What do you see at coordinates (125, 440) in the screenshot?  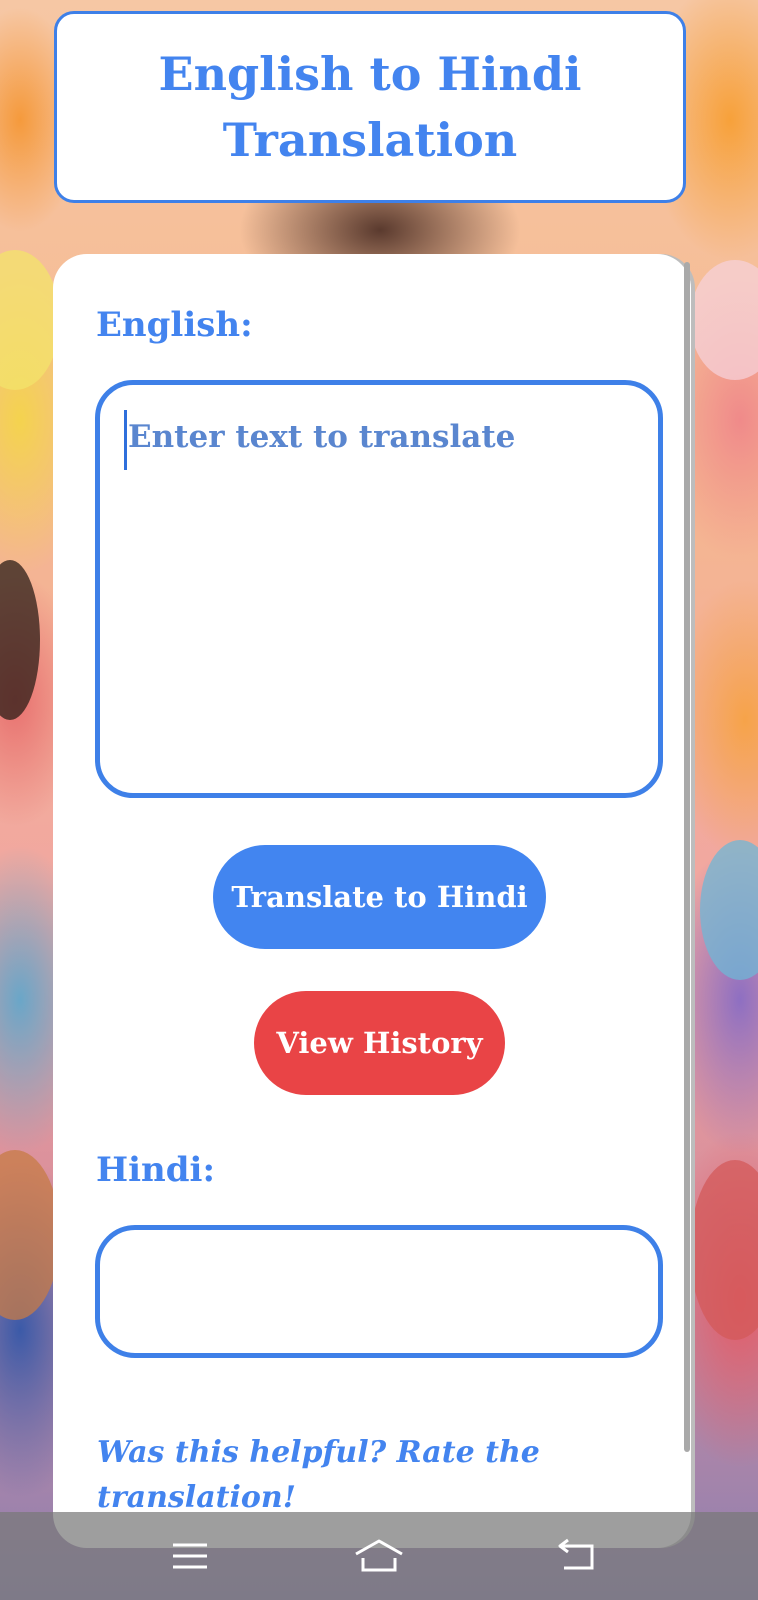 I see `text-cursor` at bounding box center [125, 440].